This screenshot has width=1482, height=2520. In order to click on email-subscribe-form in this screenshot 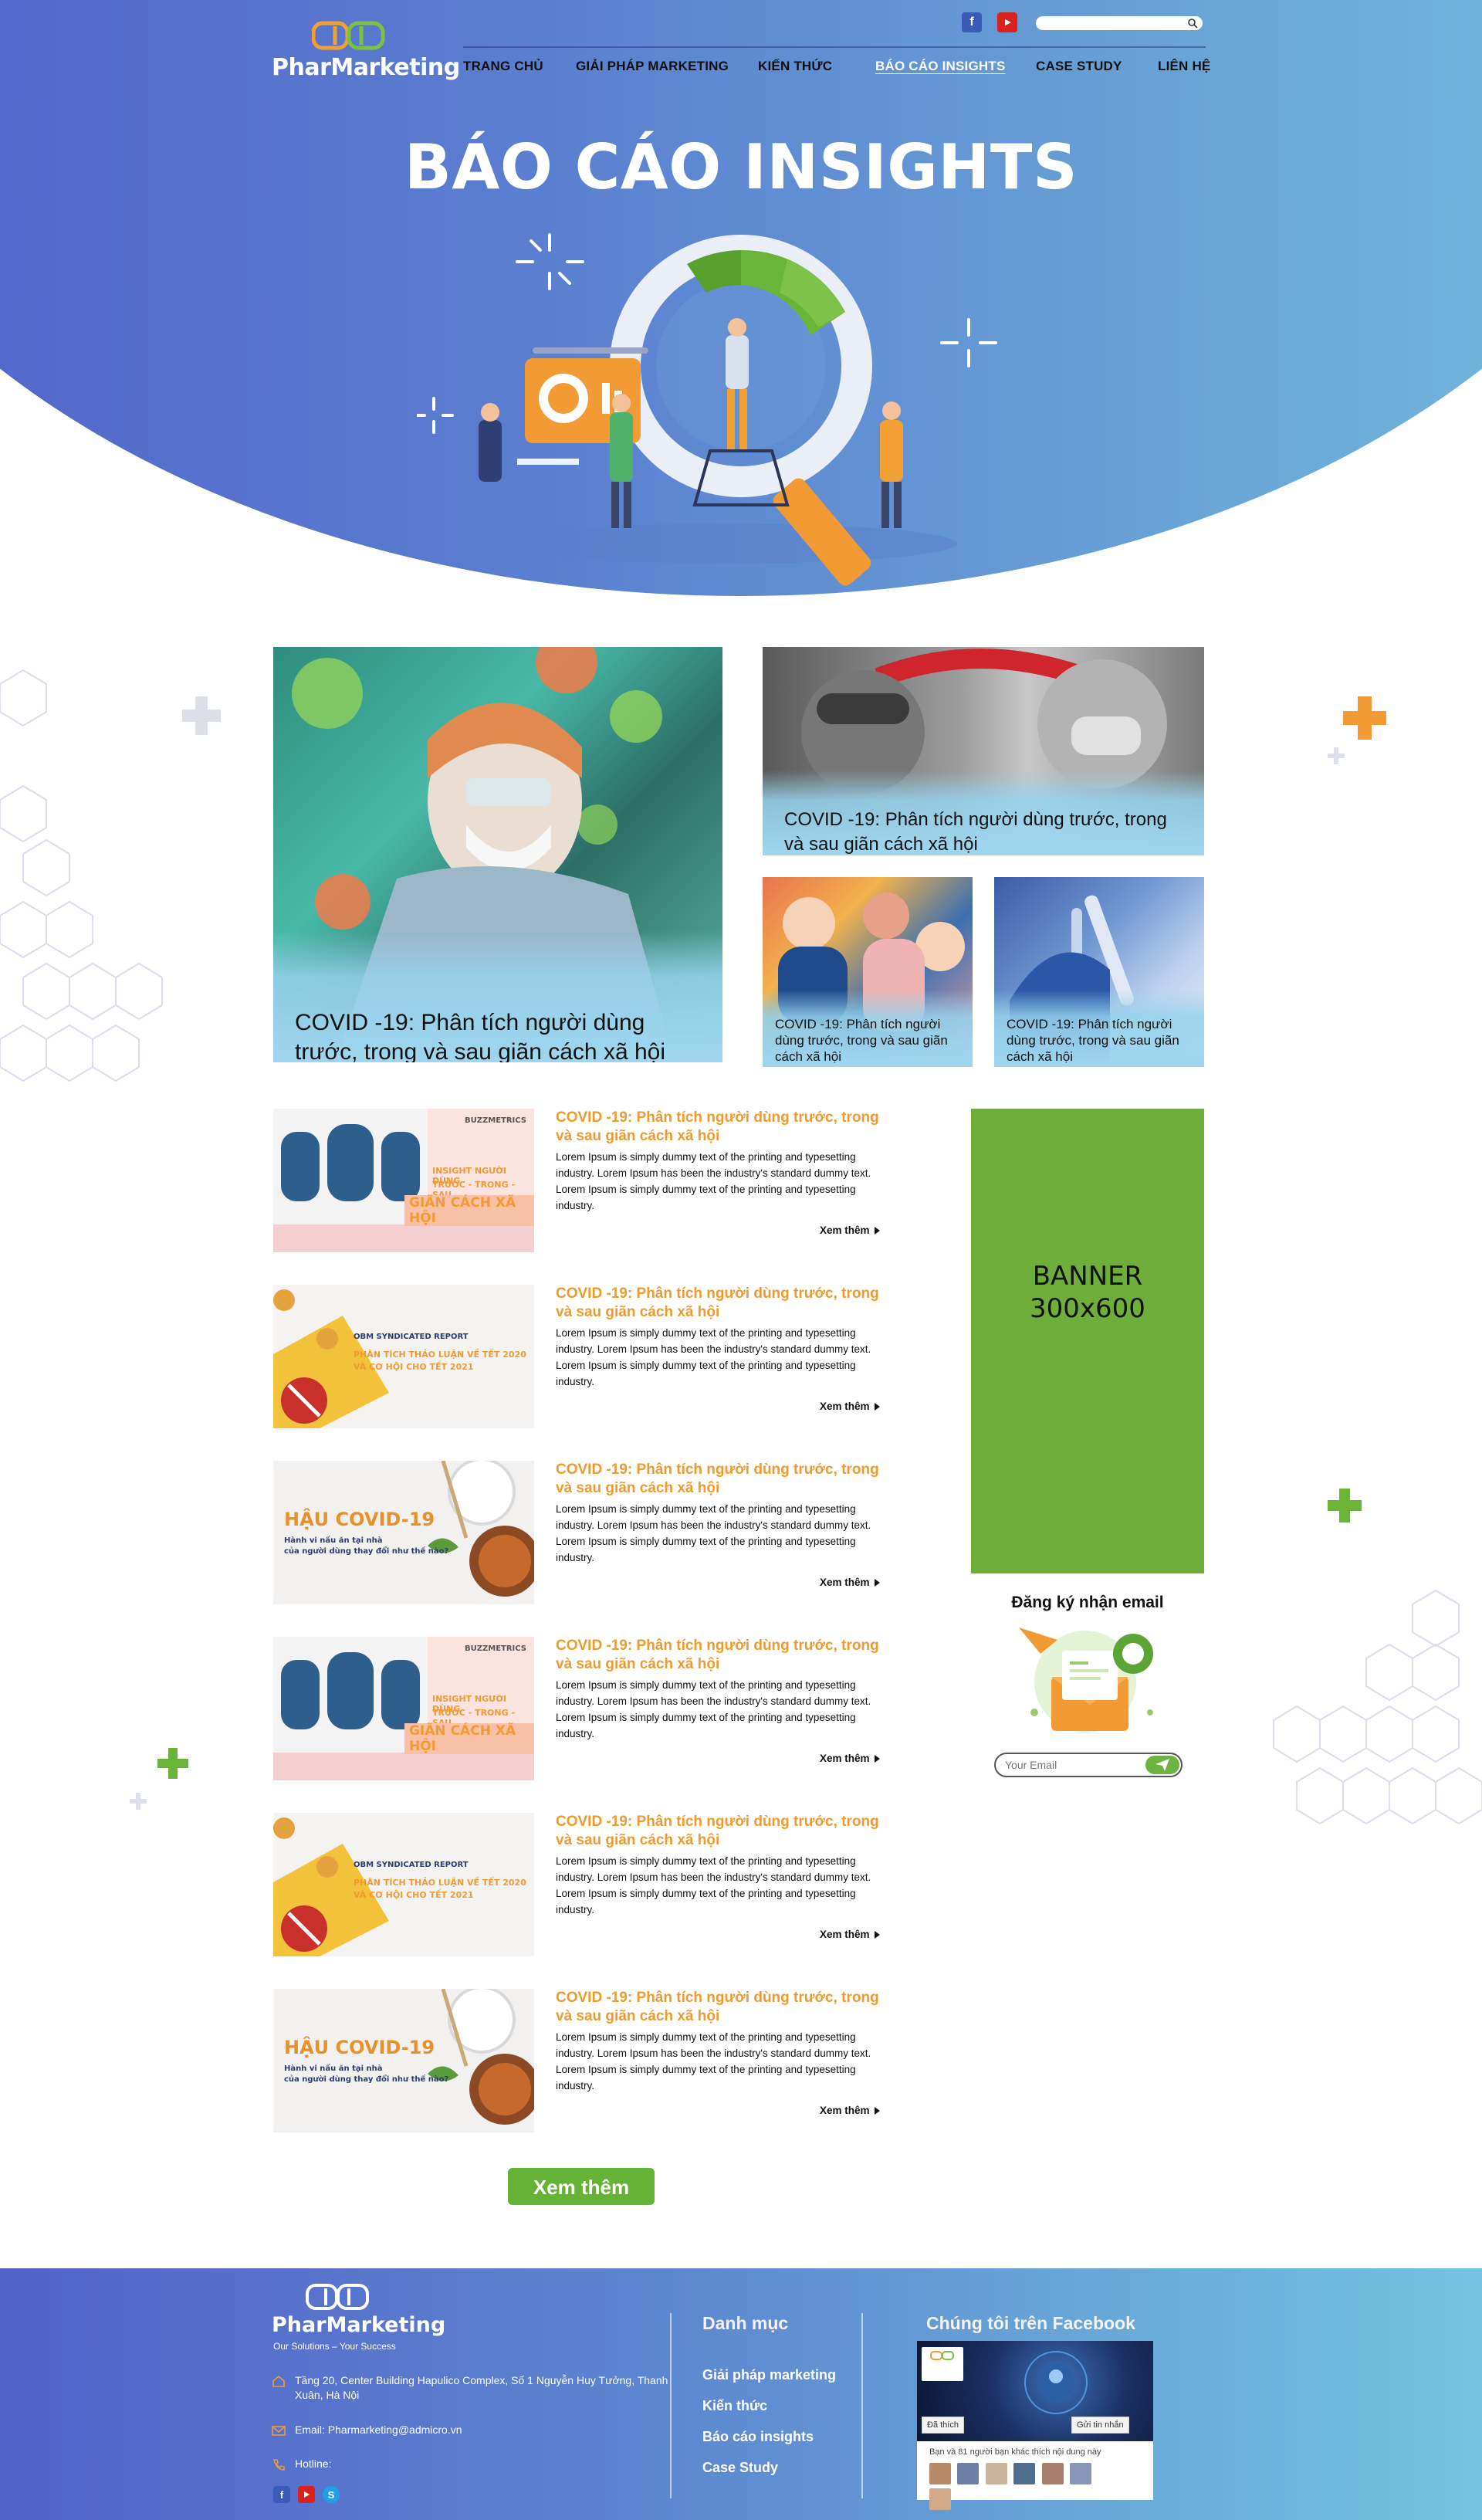, I will do `click(1088, 1765)`.